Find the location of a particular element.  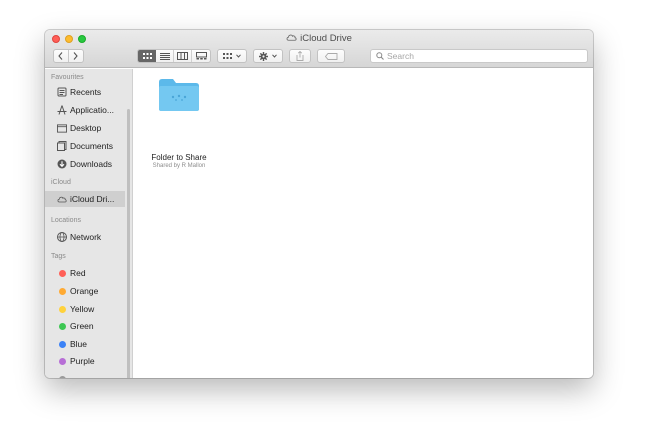

documents-icon is located at coordinates (62, 146).